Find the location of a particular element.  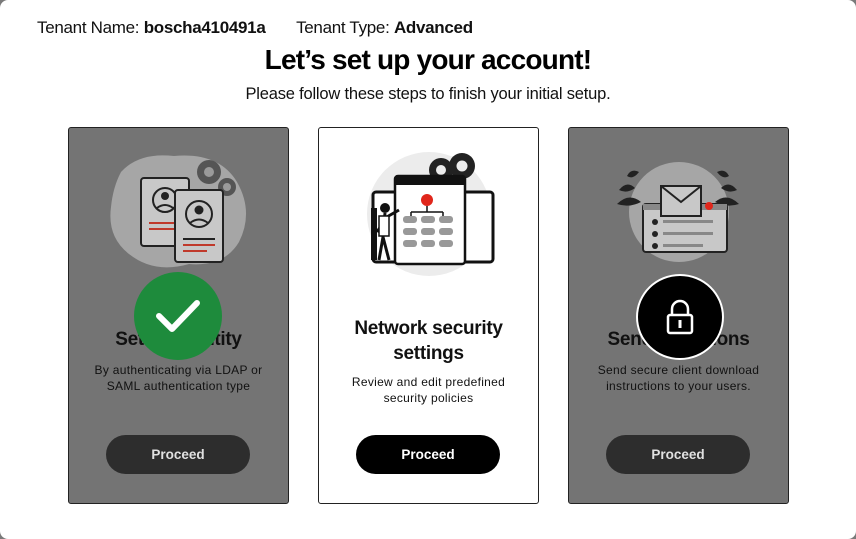

tenant-type-value: Advanced is located at coordinates (433, 27).